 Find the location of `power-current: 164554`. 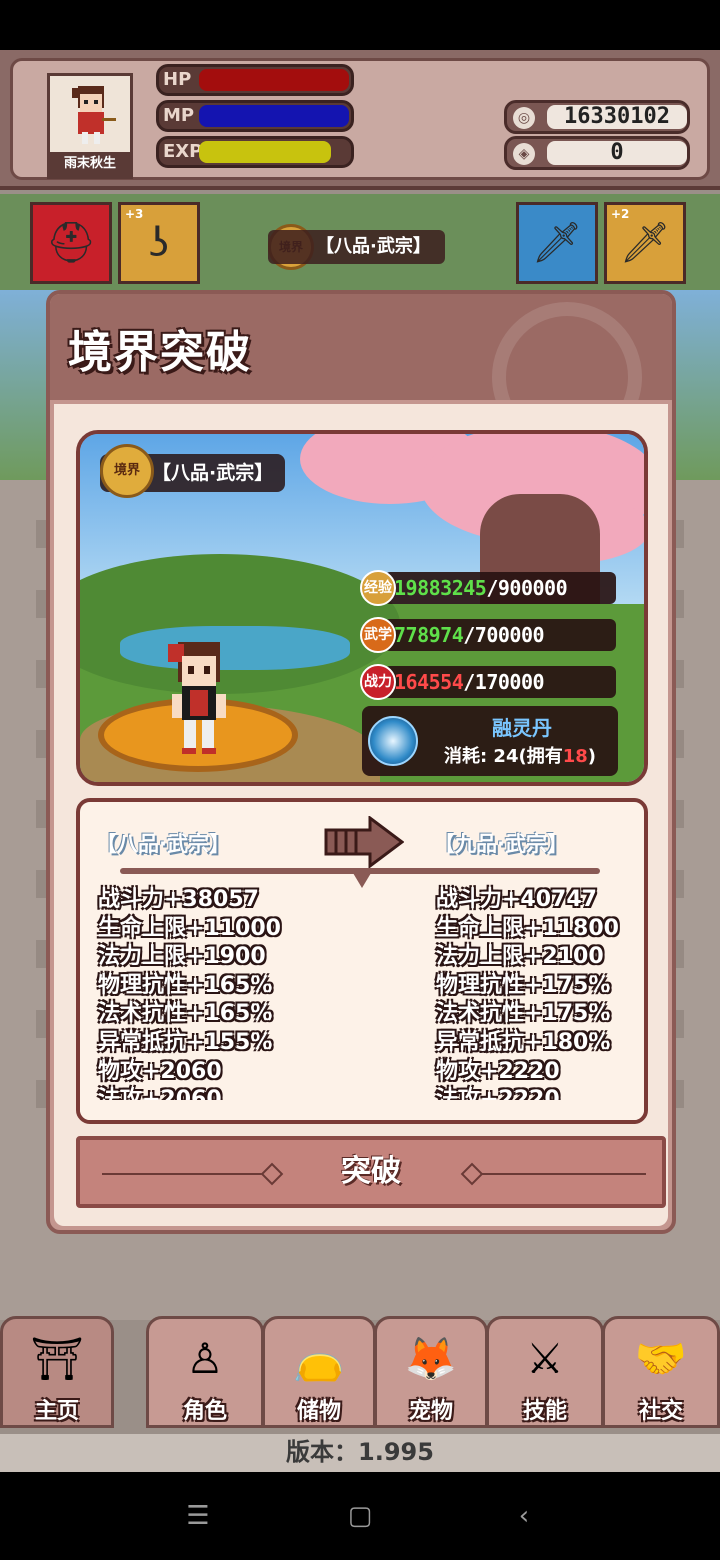

power-current: 164554 is located at coordinates (429, 682).